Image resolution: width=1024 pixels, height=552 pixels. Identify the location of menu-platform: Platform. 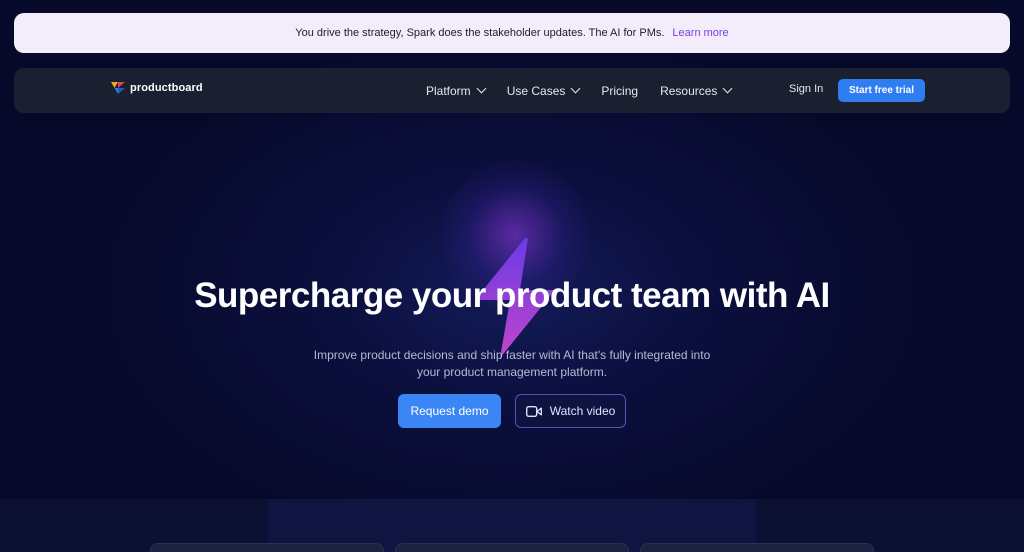
(456, 90).